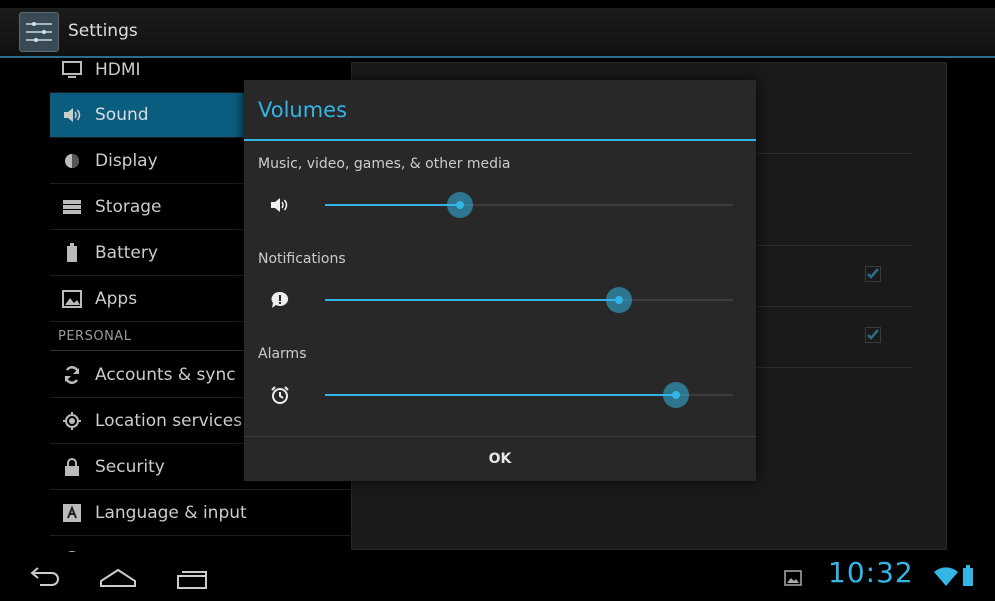 The image size is (995, 601). Describe the element at coordinates (72, 421) in the screenshot. I see `location-icon` at that location.